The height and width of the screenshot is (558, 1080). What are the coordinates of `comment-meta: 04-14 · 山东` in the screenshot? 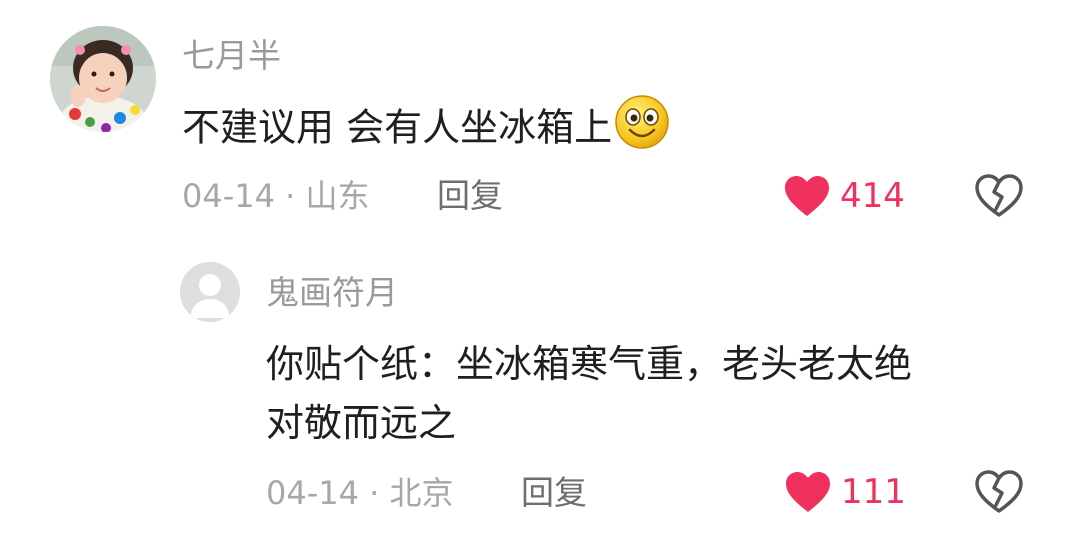 It's located at (276, 196).